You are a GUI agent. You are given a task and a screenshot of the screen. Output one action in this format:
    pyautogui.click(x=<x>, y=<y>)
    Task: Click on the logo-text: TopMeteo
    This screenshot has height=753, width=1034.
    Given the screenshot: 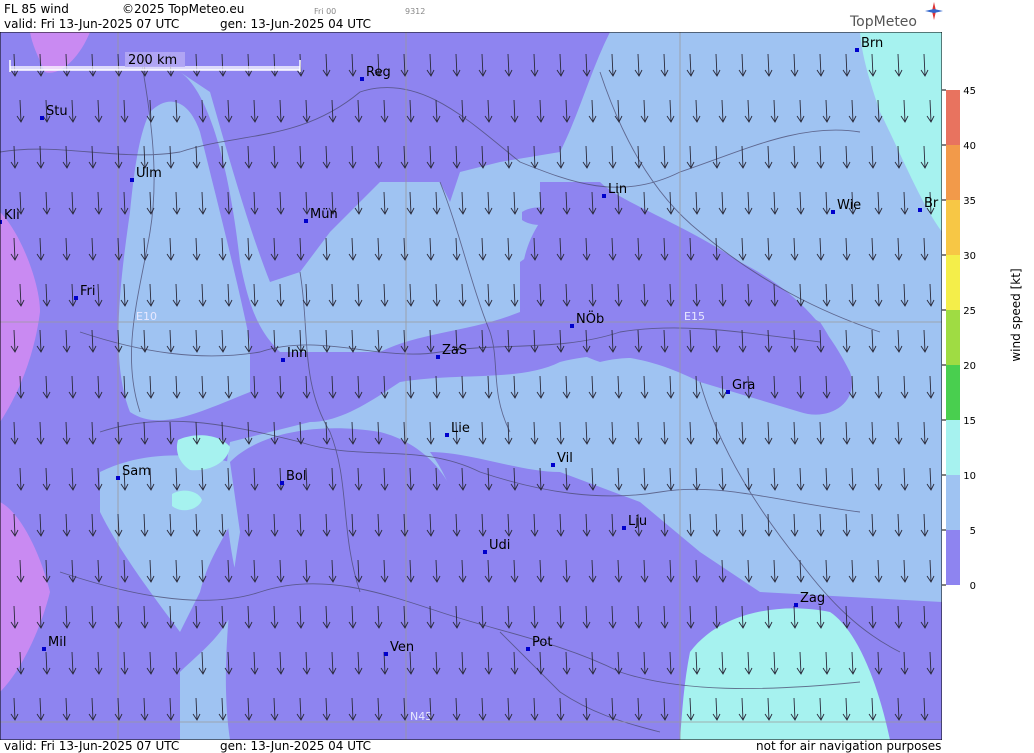 What is the action you would take?
    pyautogui.click(x=883, y=22)
    